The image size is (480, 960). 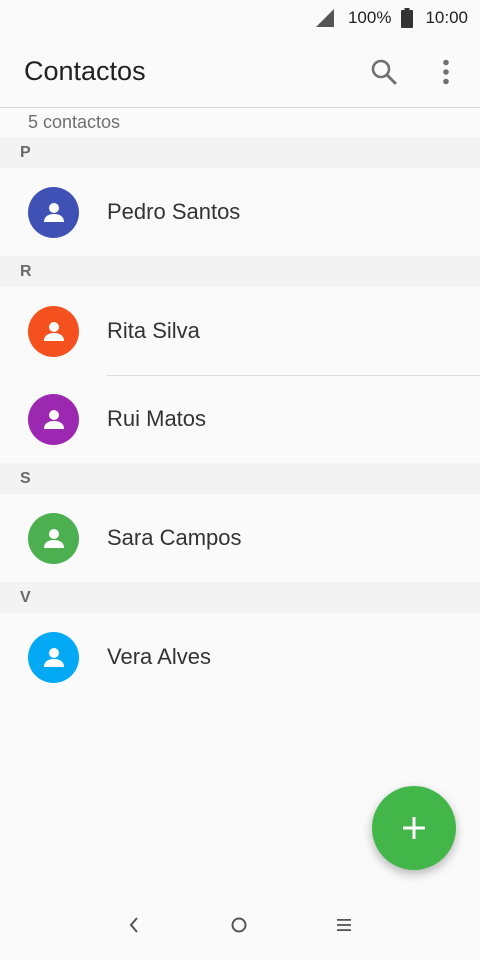 What do you see at coordinates (369, 17) in the screenshot?
I see `battery-percentage: 100%` at bounding box center [369, 17].